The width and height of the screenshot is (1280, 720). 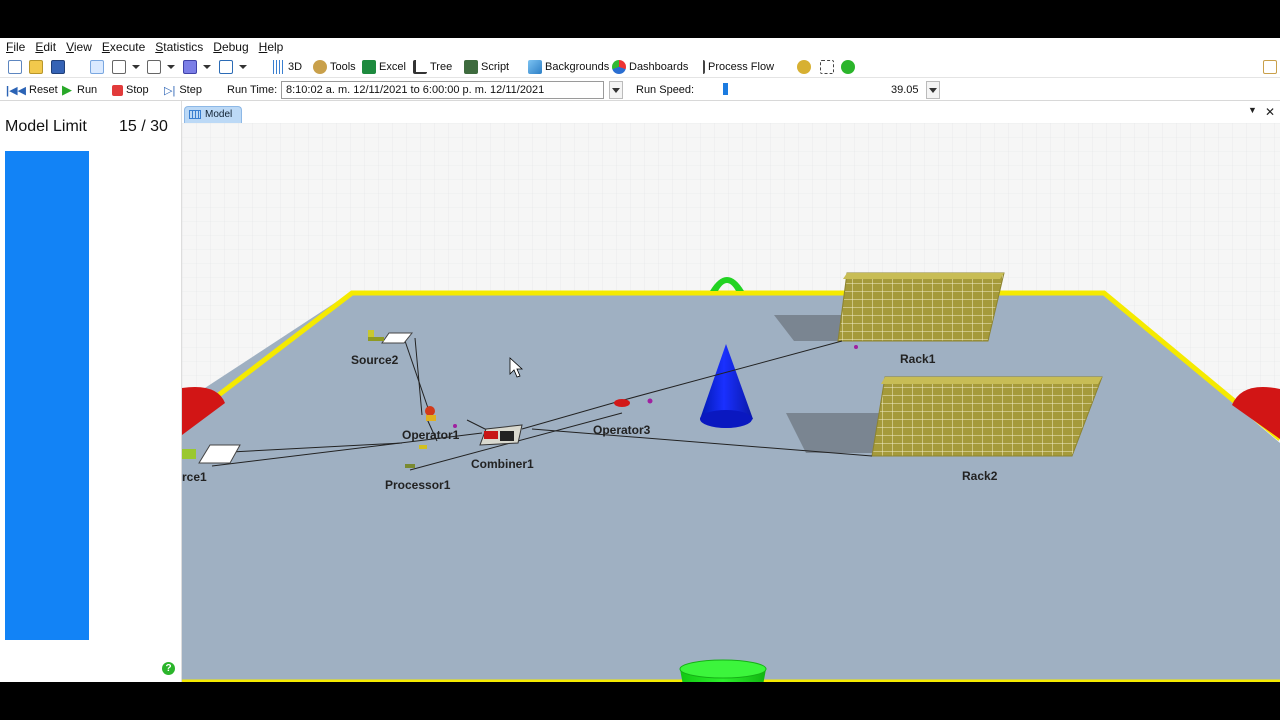 What do you see at coordinates (230, 47) in the screenshot?
I see `menu-debug: Debug` at bounding box center [230, 47].